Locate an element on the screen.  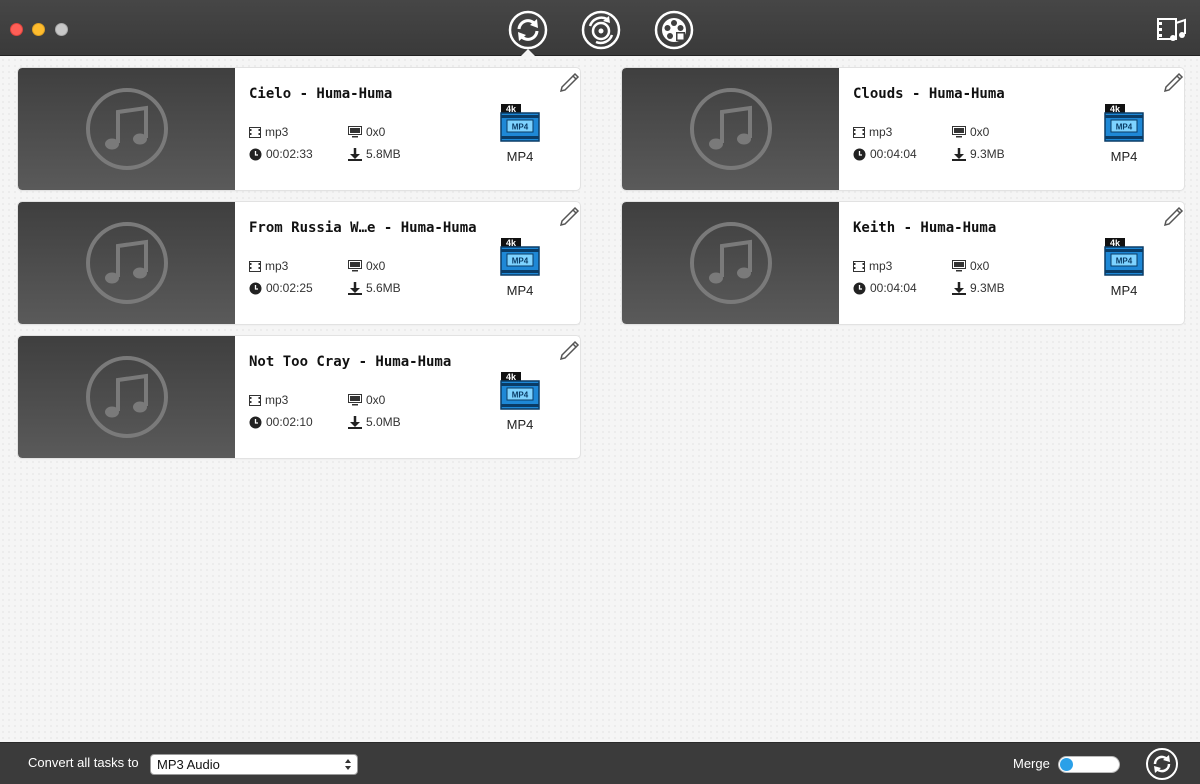
burn-tab is located at coordinates (601, 30).